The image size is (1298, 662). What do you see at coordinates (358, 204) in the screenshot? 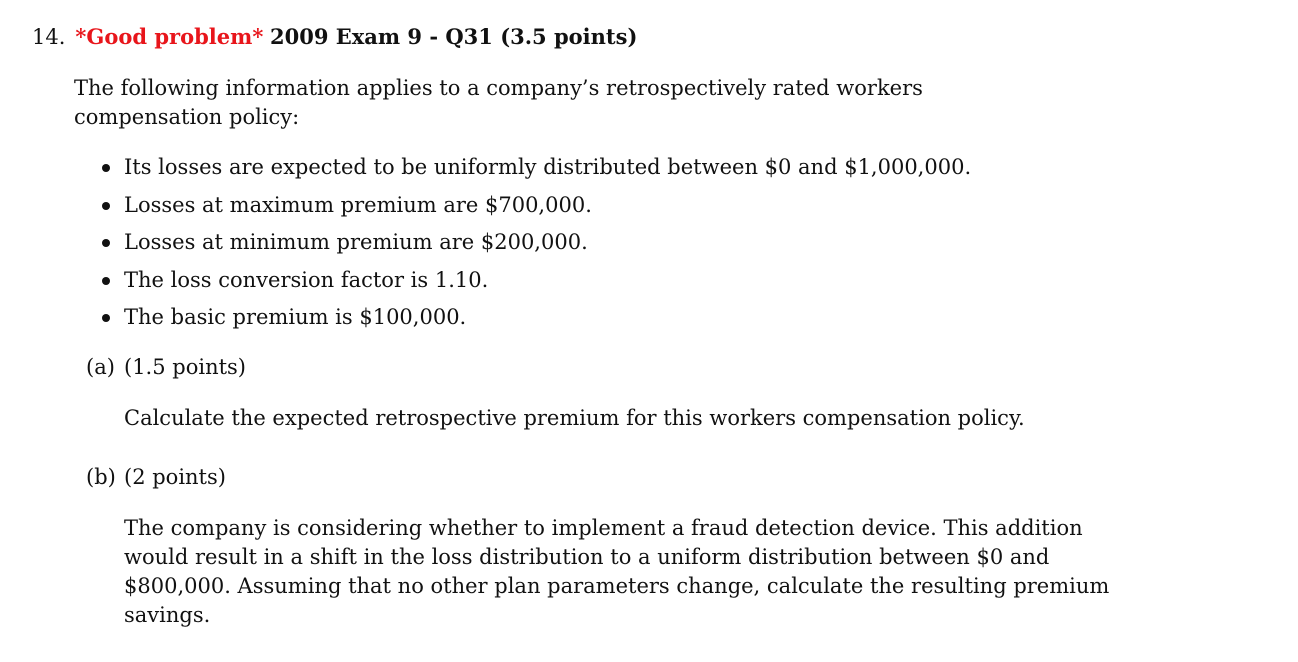
I see `list-item-text: Losses at maximum premium are $700,000.` at bounding box center [358, 204].